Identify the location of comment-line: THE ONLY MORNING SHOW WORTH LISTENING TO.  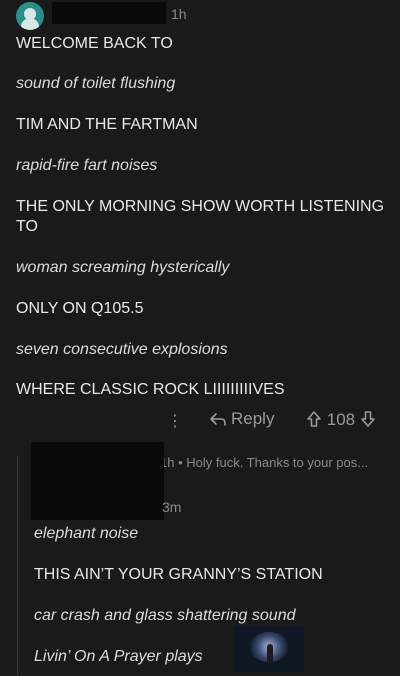
(200, 216).